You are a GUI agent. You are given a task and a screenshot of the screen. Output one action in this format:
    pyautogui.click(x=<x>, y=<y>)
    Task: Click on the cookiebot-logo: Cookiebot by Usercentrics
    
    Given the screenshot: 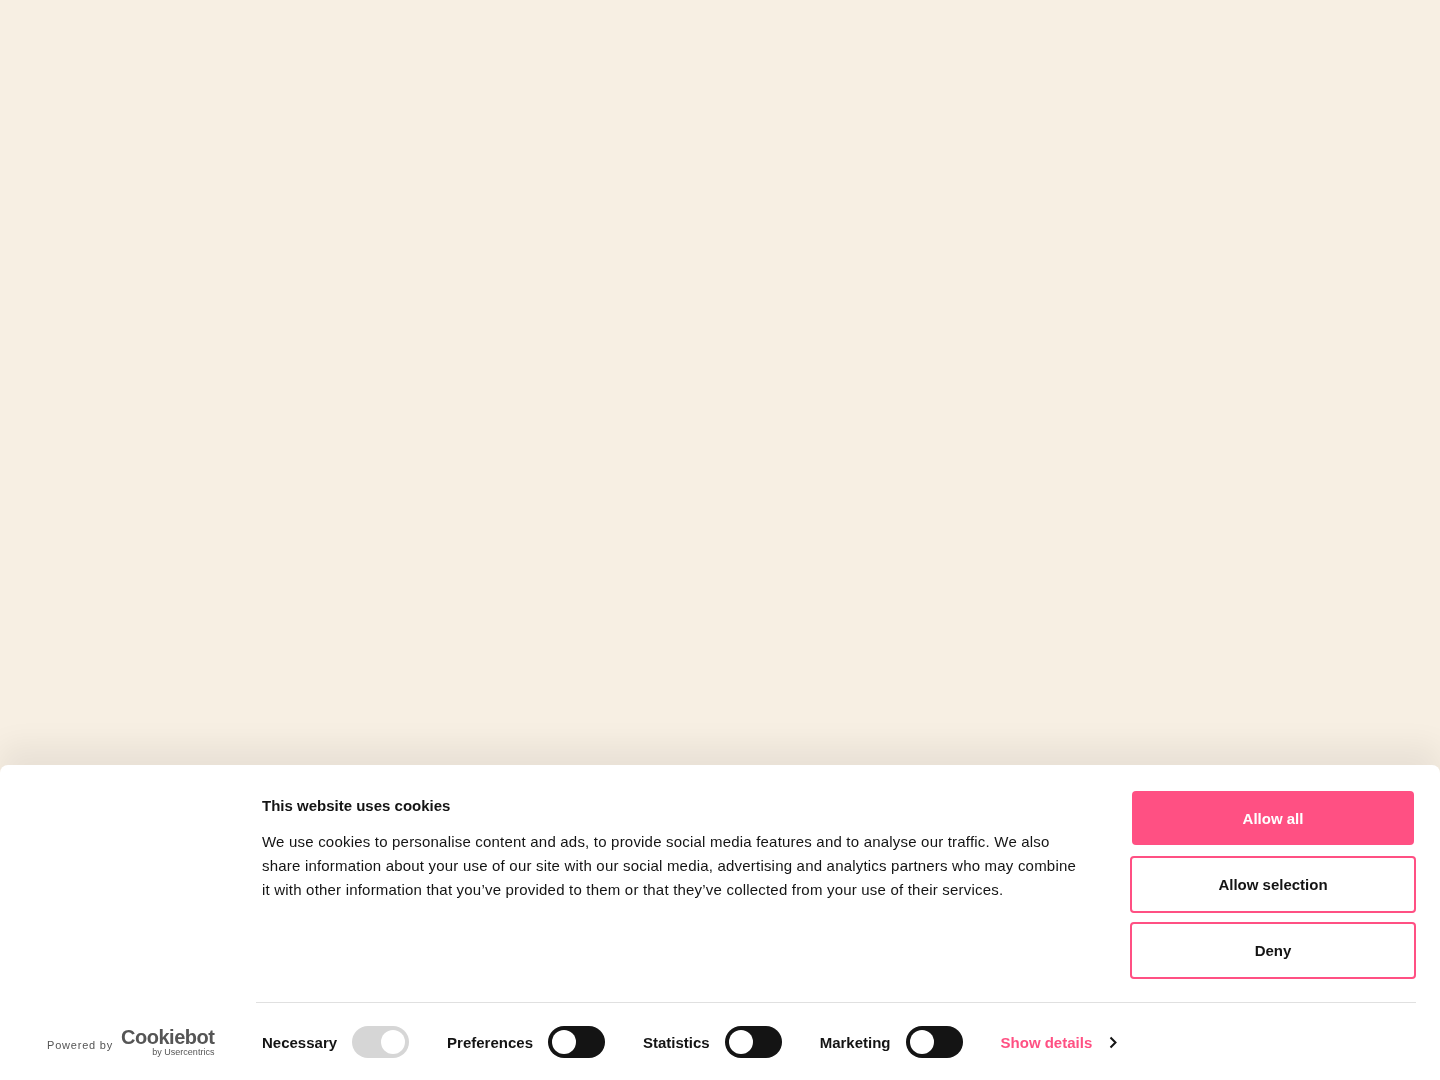 What is the action you would take?
    pyautogui.click(x=168, y=1042)
    